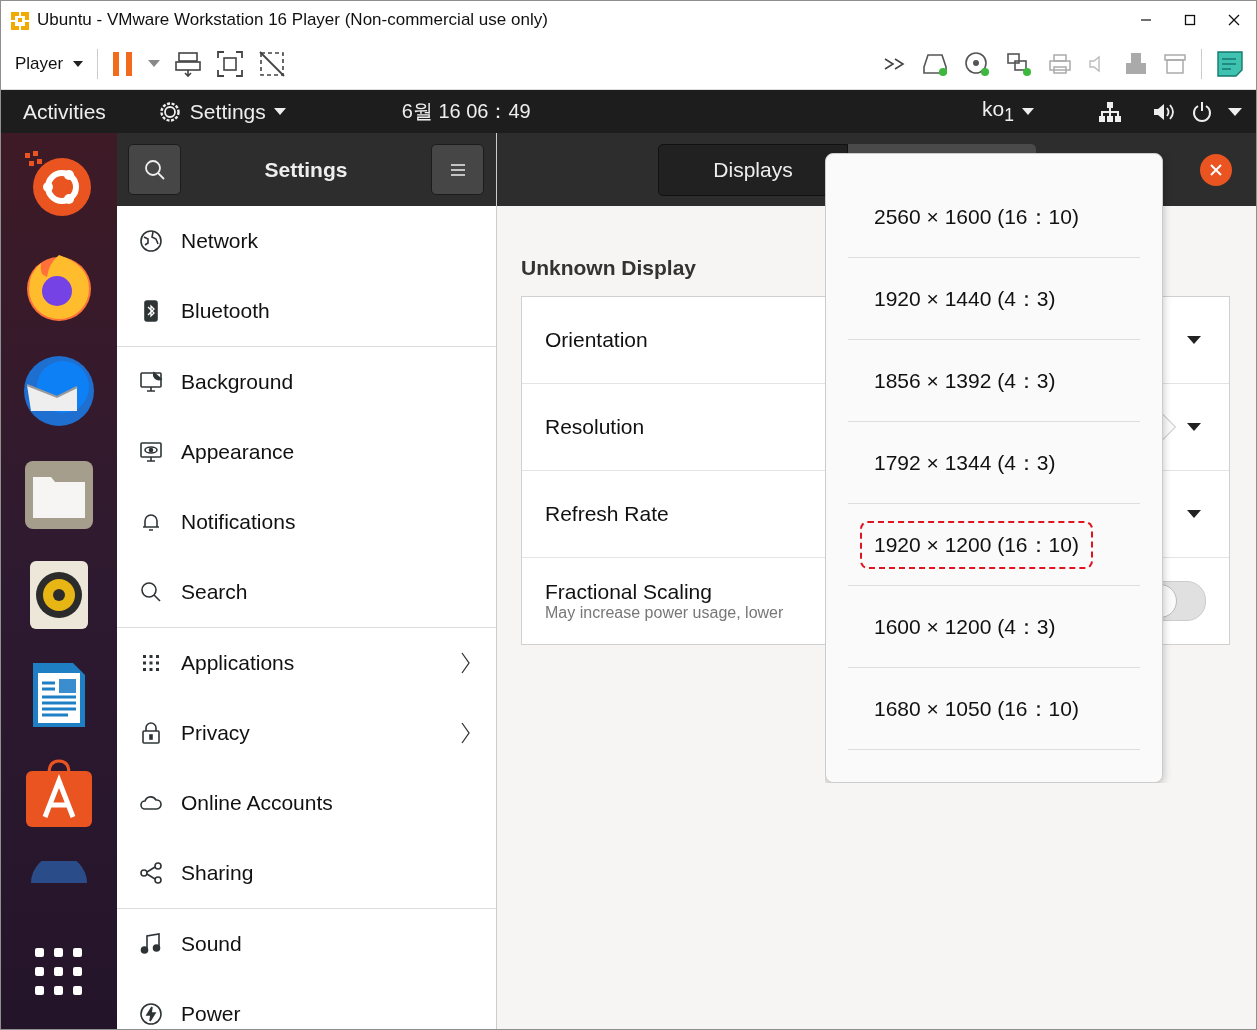 The image size is (1257, 1030). What do you see at coordinates (965, 626) in the screenshot?
I see `resolution-option: 1600 × 1200 (4：3)` at bounding box center [965, 626].